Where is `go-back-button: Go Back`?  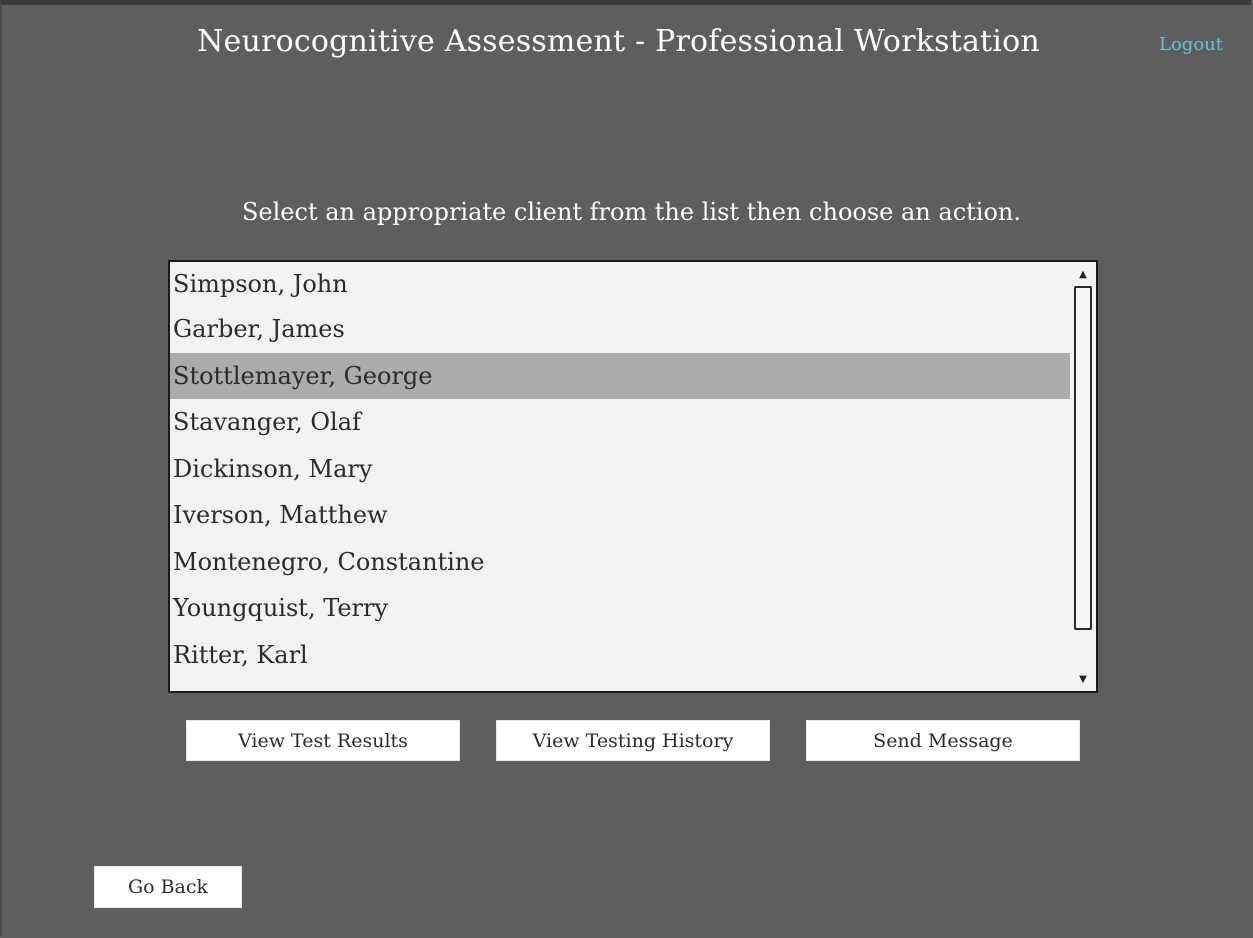
go-back-button: Go Back is located at coordinates (168, 887).